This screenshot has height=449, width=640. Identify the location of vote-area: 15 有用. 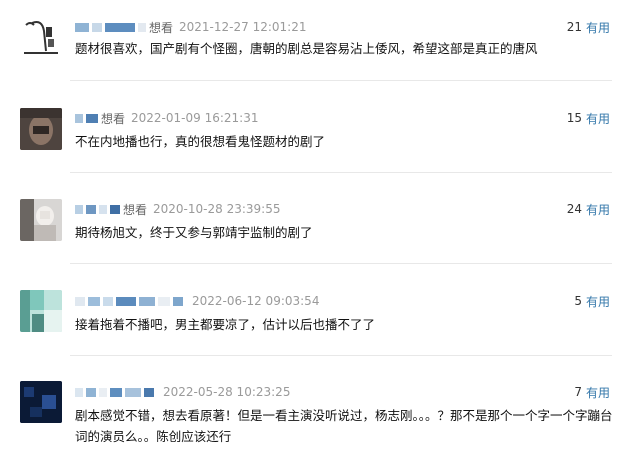
(588, 118).